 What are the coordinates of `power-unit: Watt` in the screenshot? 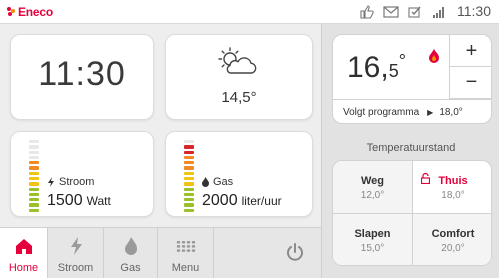 It's located at (98, 201).